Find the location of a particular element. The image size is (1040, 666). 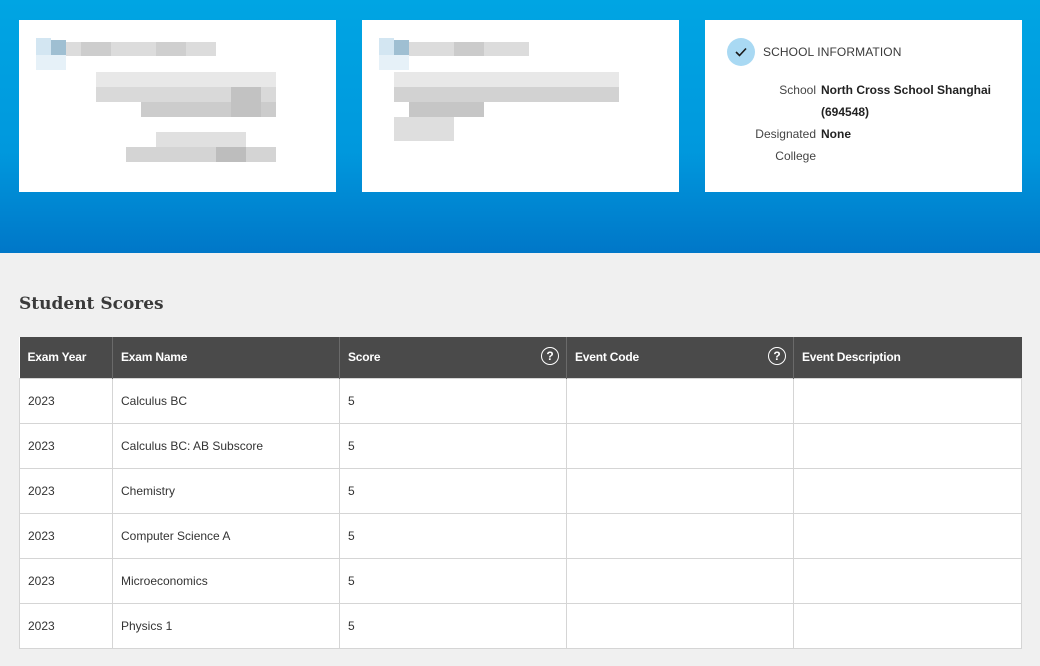

event-code-help-icon: ? is located at coordinates (777, 356).